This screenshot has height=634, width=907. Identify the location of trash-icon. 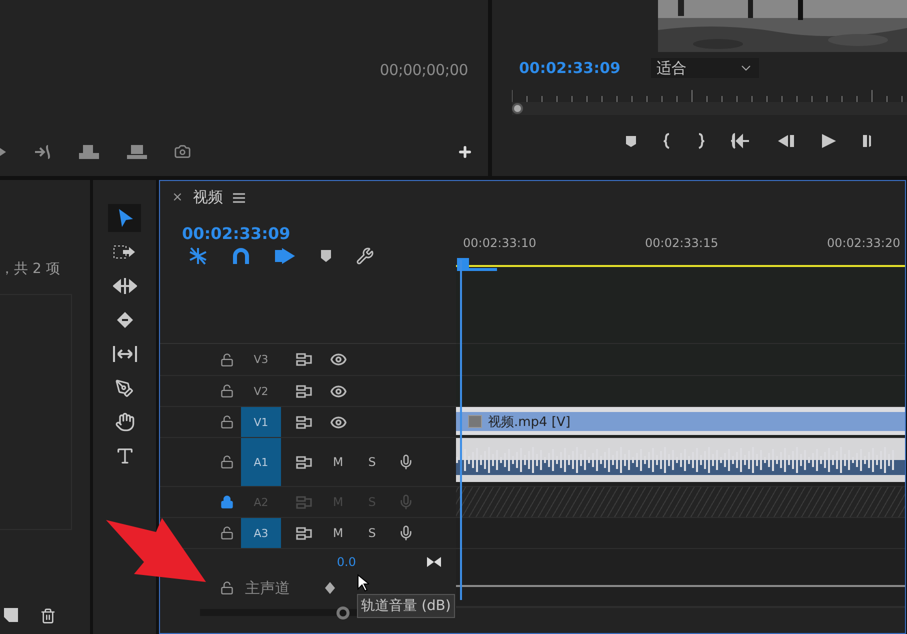
(48, 616).